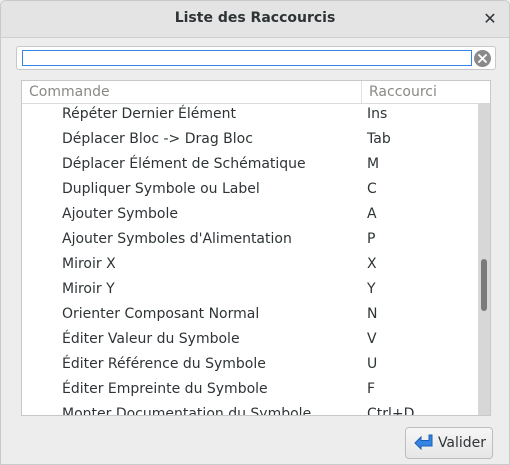 This screenshot has width=510, height=465. I want to click on row-shortcut: P, so click(371, 239).